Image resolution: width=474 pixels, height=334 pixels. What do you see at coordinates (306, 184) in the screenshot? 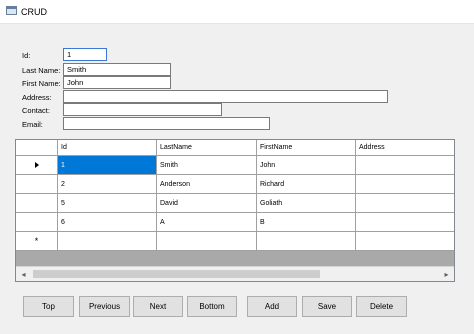
I see `table-cell: Richard` at bounding box center [306, 184].